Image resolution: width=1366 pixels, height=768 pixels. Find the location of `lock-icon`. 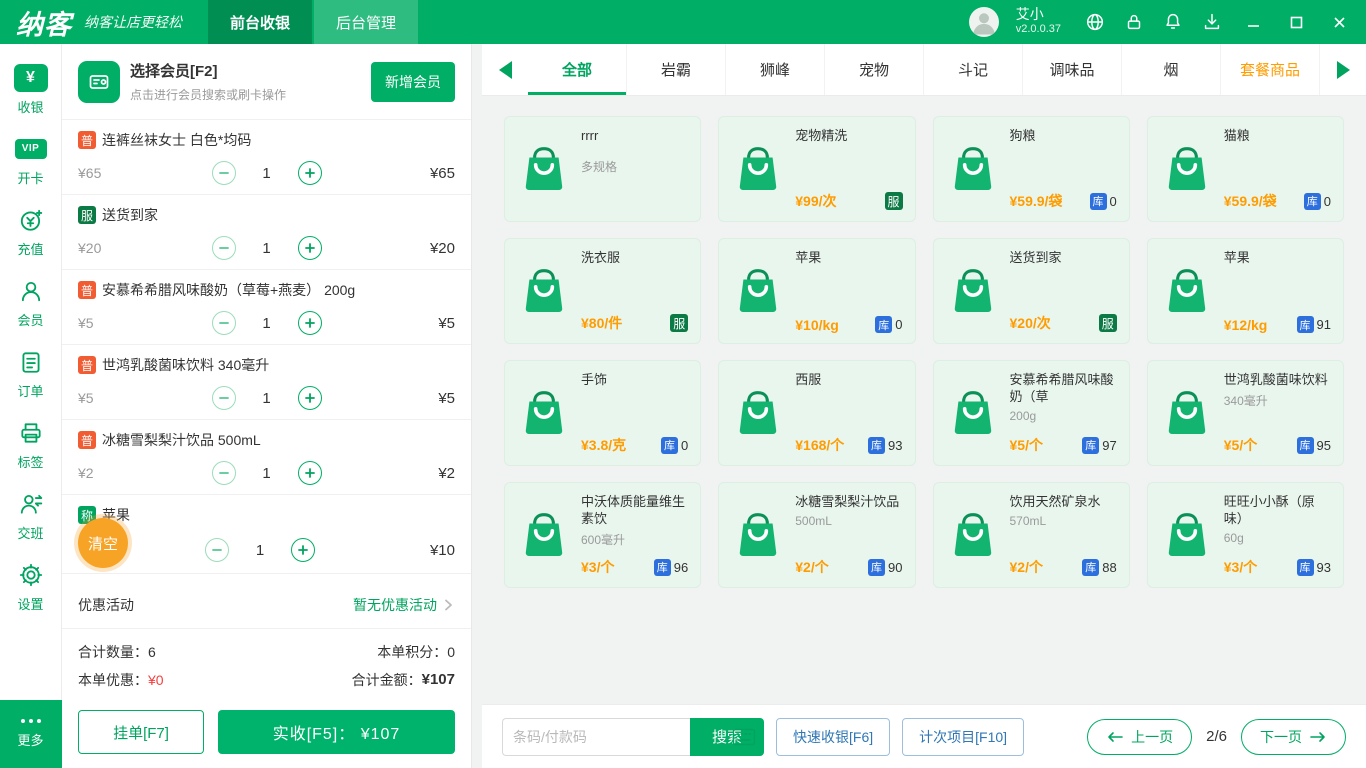

lock-icon is located at coordinates (1134, 22).